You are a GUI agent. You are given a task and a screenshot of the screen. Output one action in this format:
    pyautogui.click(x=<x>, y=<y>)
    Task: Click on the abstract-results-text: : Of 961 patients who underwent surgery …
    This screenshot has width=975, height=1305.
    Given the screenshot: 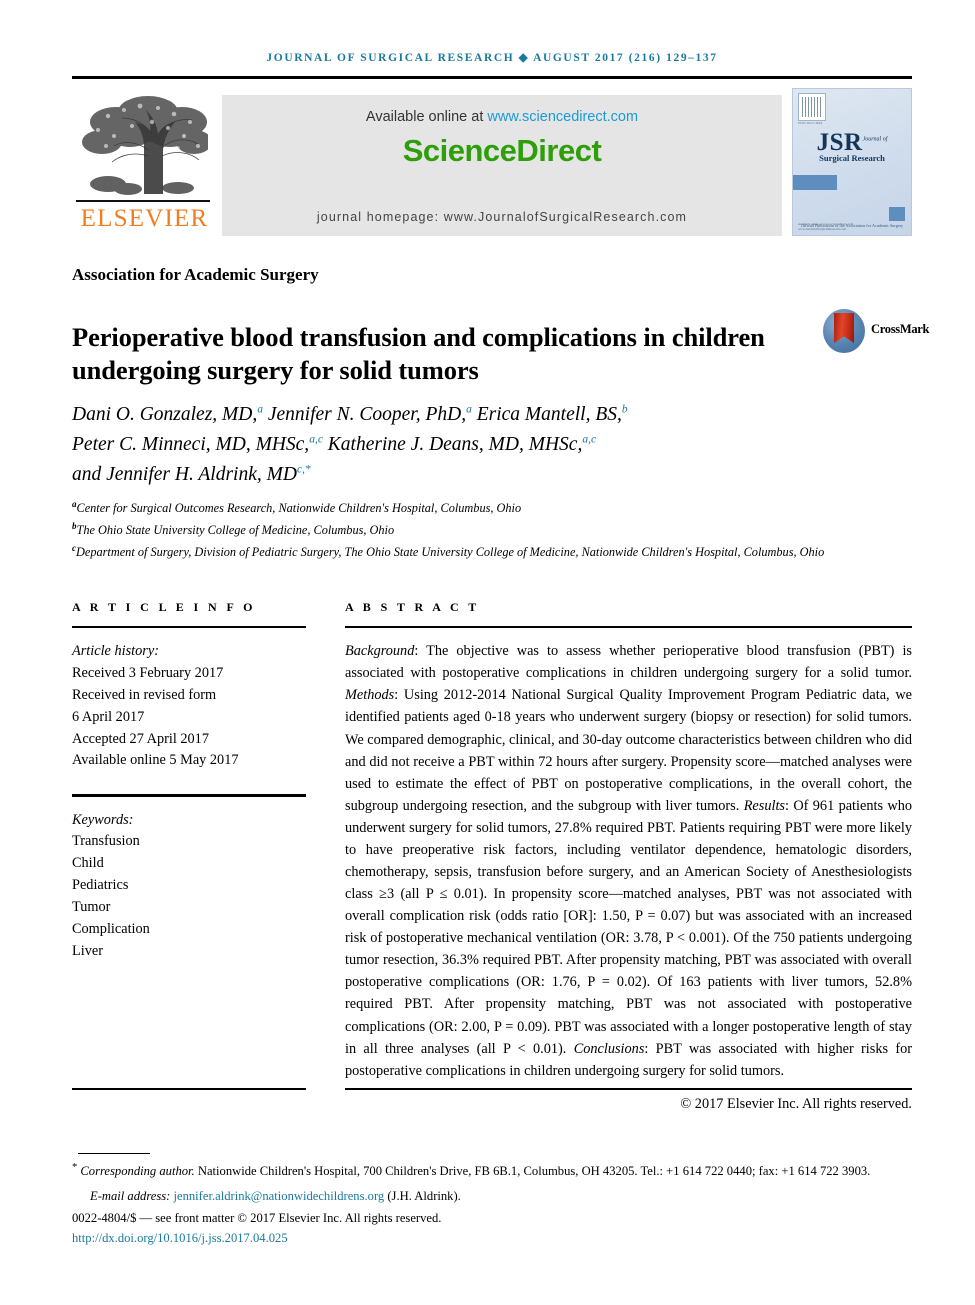 What is the action you would take?
    pyautogui.click(x=629, y=927)
    